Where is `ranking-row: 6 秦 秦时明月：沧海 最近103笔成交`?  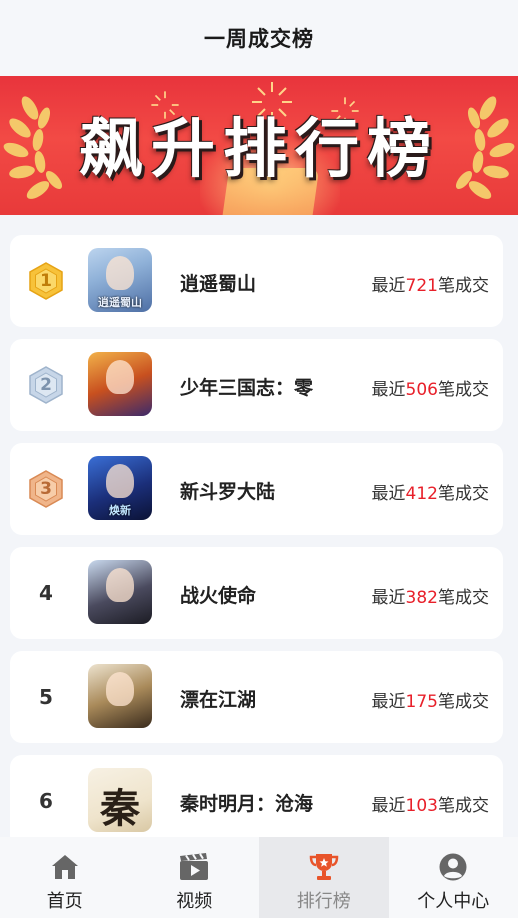 ranking-row: 6 秦 秦时明月：沧海 最近103笔成交 is located at coordinates (256, 796).